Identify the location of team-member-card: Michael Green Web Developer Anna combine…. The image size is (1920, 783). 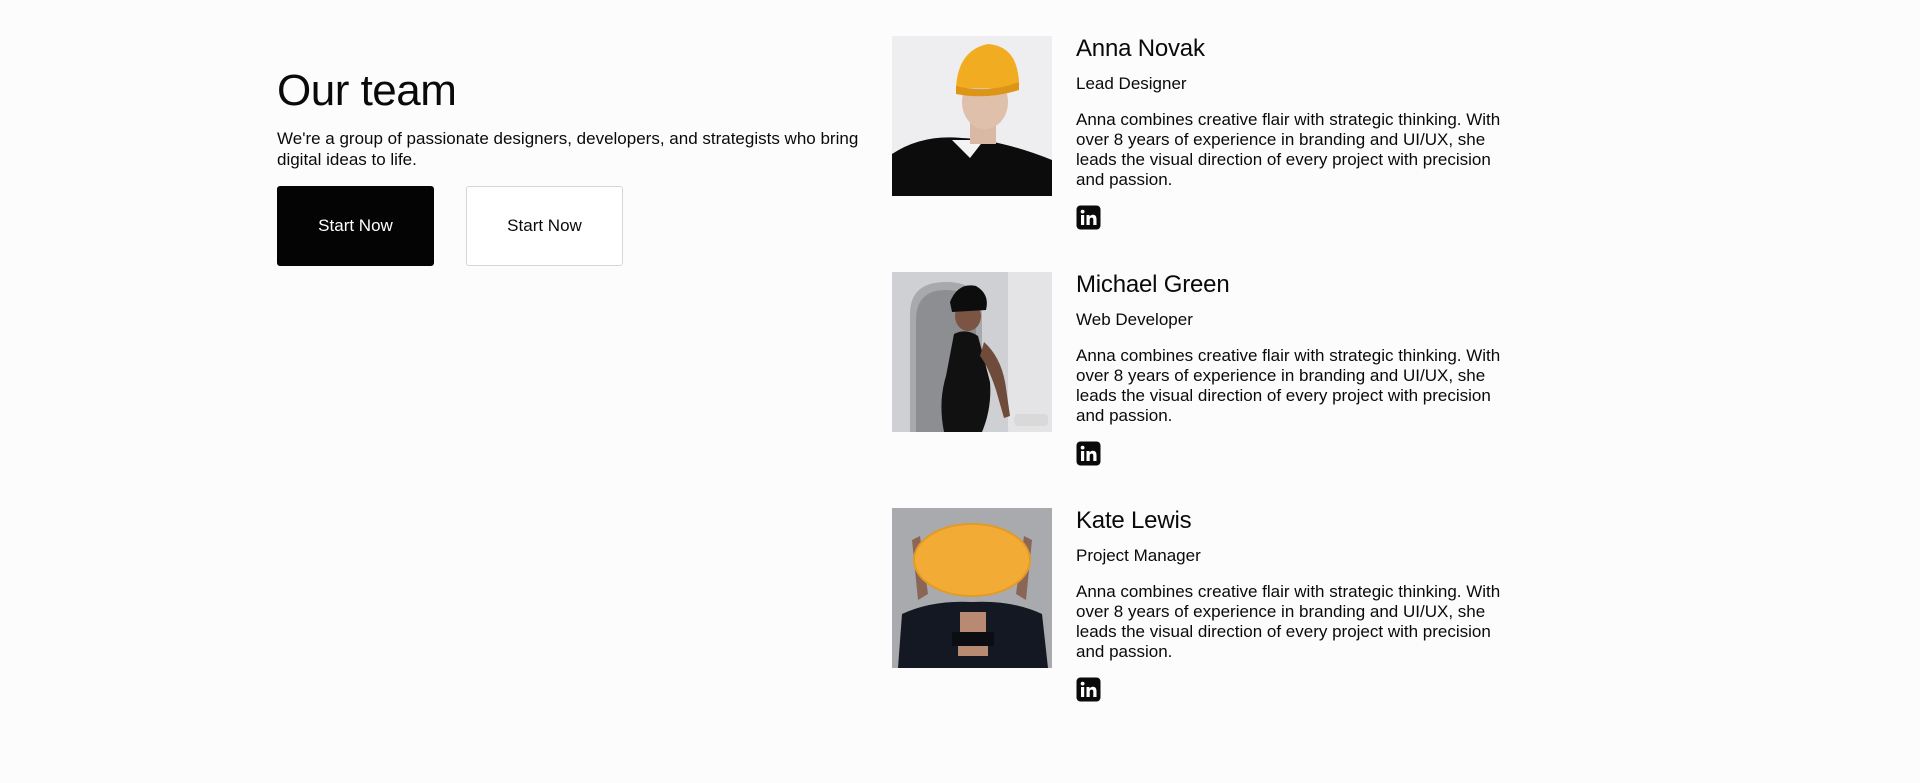
(1202, 390).